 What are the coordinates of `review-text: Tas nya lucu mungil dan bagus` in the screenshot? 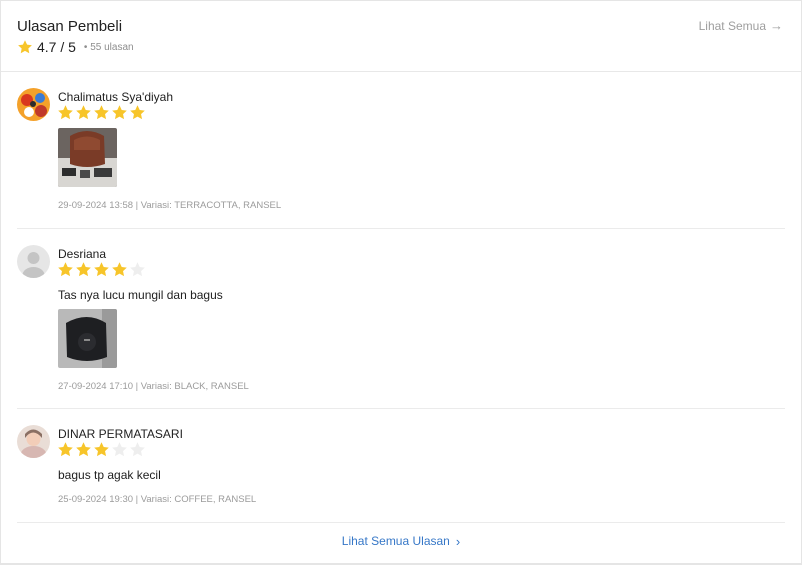 It's located at (140, 295).